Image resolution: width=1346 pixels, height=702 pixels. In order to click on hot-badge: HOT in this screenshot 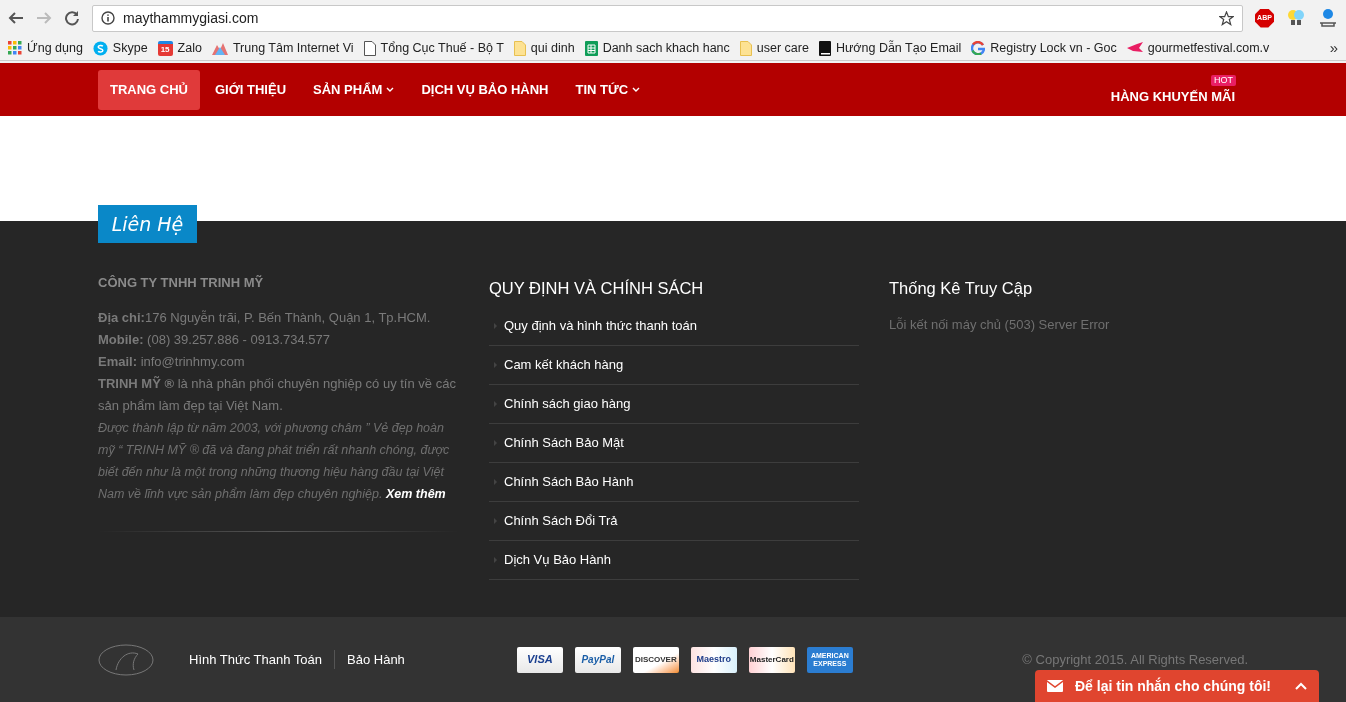, I will do `click(1223, 80)`.